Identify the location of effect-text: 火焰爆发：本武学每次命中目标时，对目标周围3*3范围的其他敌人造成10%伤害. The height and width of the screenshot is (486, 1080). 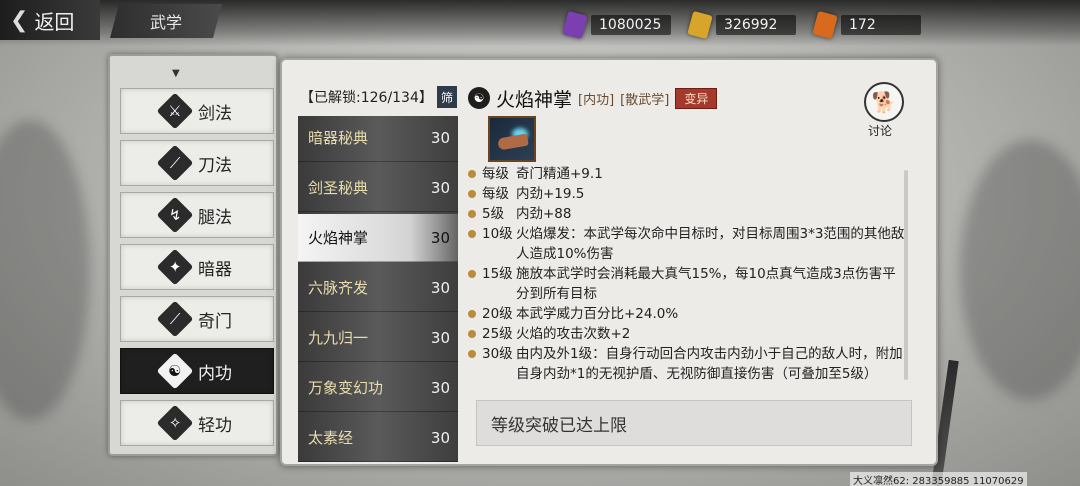
(710, 244).